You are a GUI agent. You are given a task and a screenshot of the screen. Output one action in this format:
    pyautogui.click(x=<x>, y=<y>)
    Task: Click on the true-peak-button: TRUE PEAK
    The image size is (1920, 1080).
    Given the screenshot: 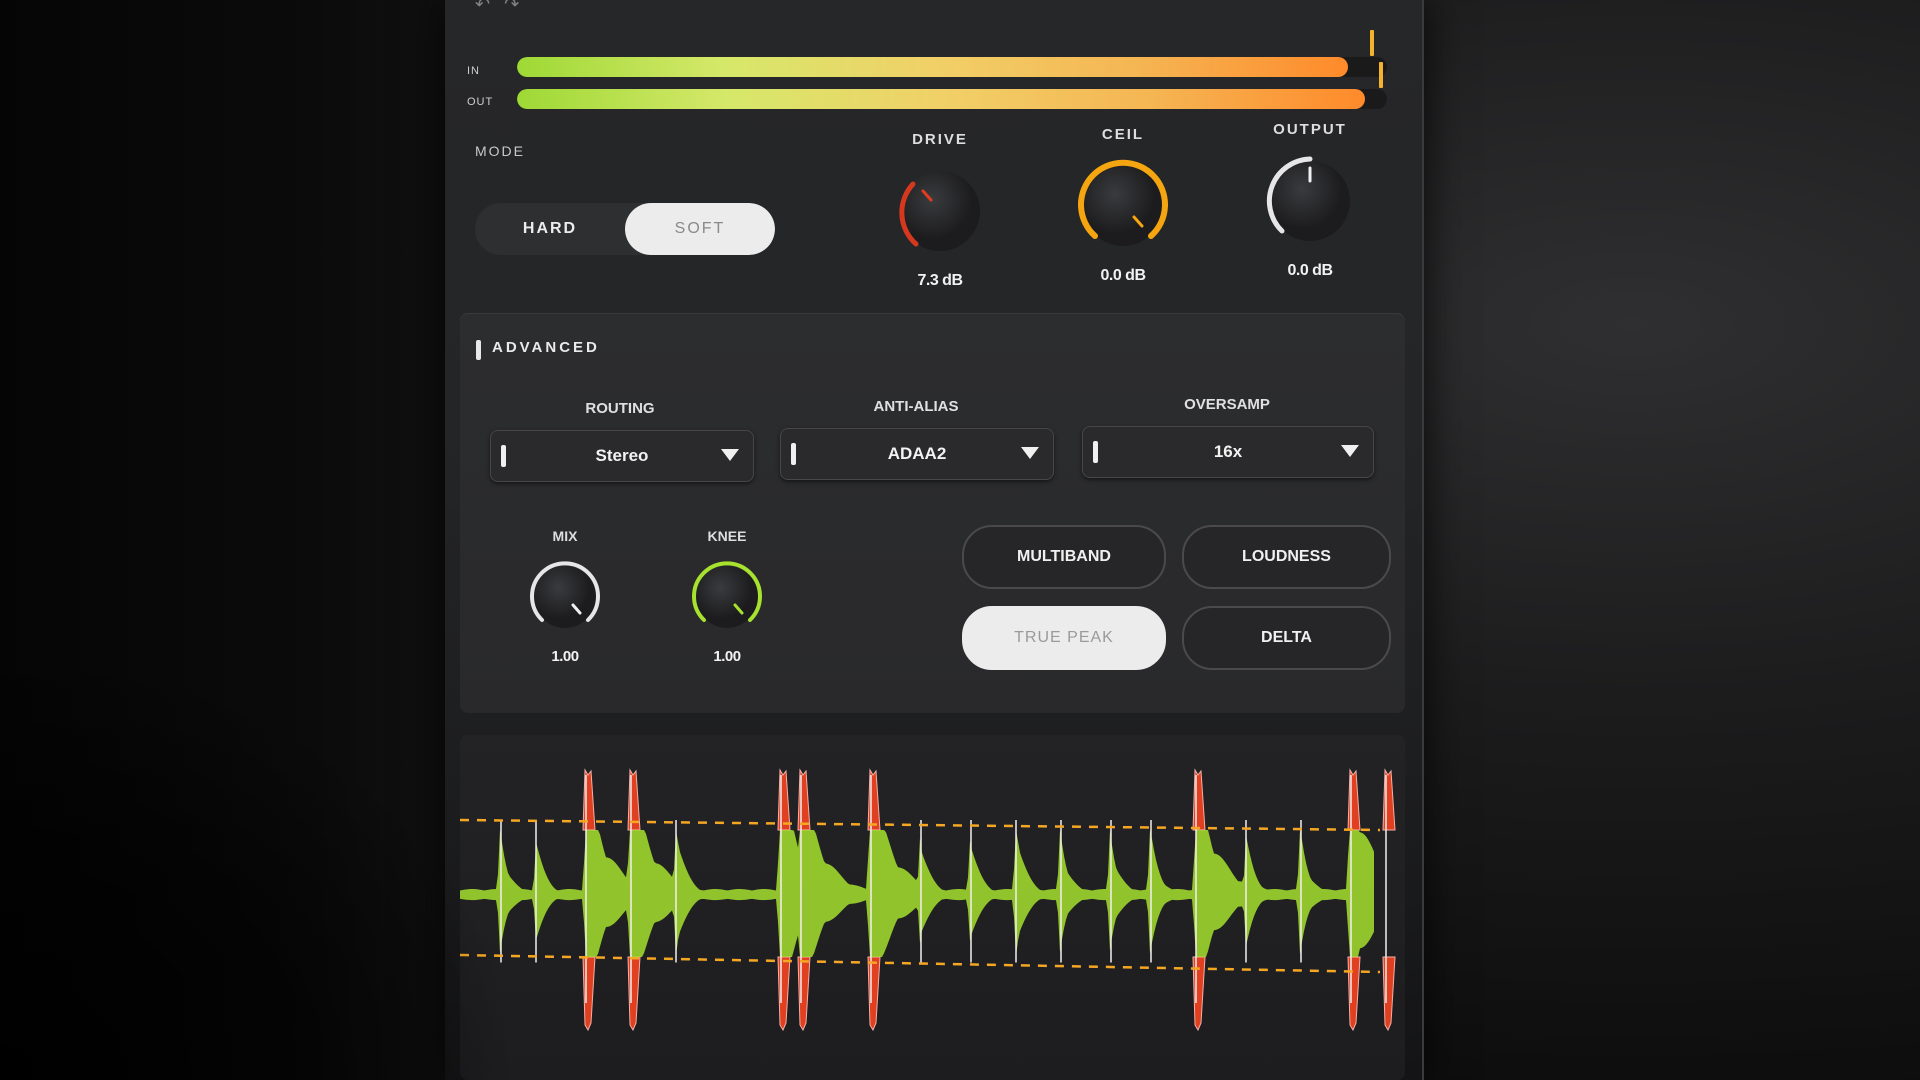 What is the action you would take?
    pyautogui.click(x=1064, y=638)
    